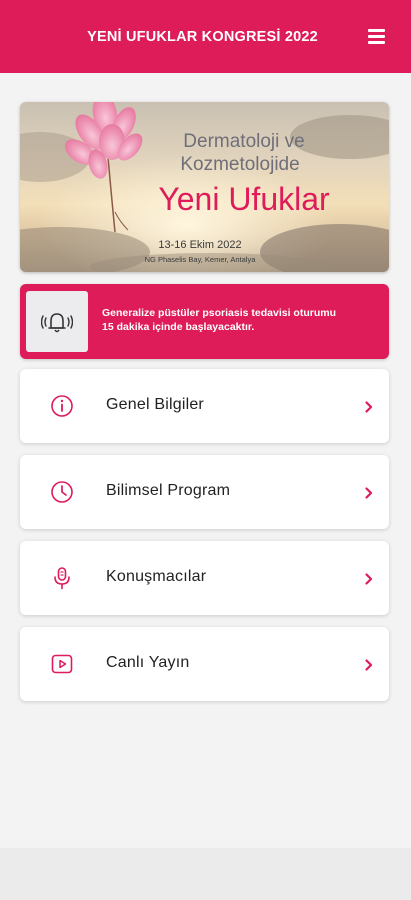  What do you see at coordinates (62, 578) in the screenshot?
I see `microphone-icon` at bounding box center [62, 578].